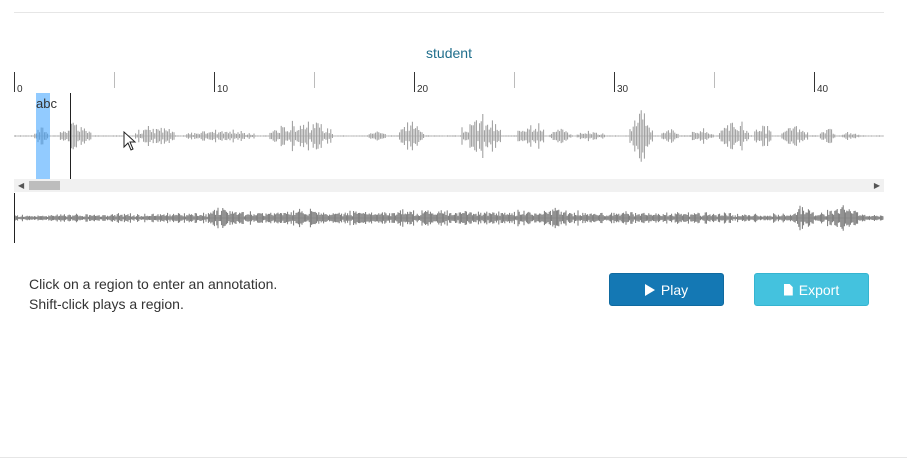  Describe the element at coordinates (877, 185) in the screenshot. I see `scroll-right-arrow-icon: ▶` at that location.